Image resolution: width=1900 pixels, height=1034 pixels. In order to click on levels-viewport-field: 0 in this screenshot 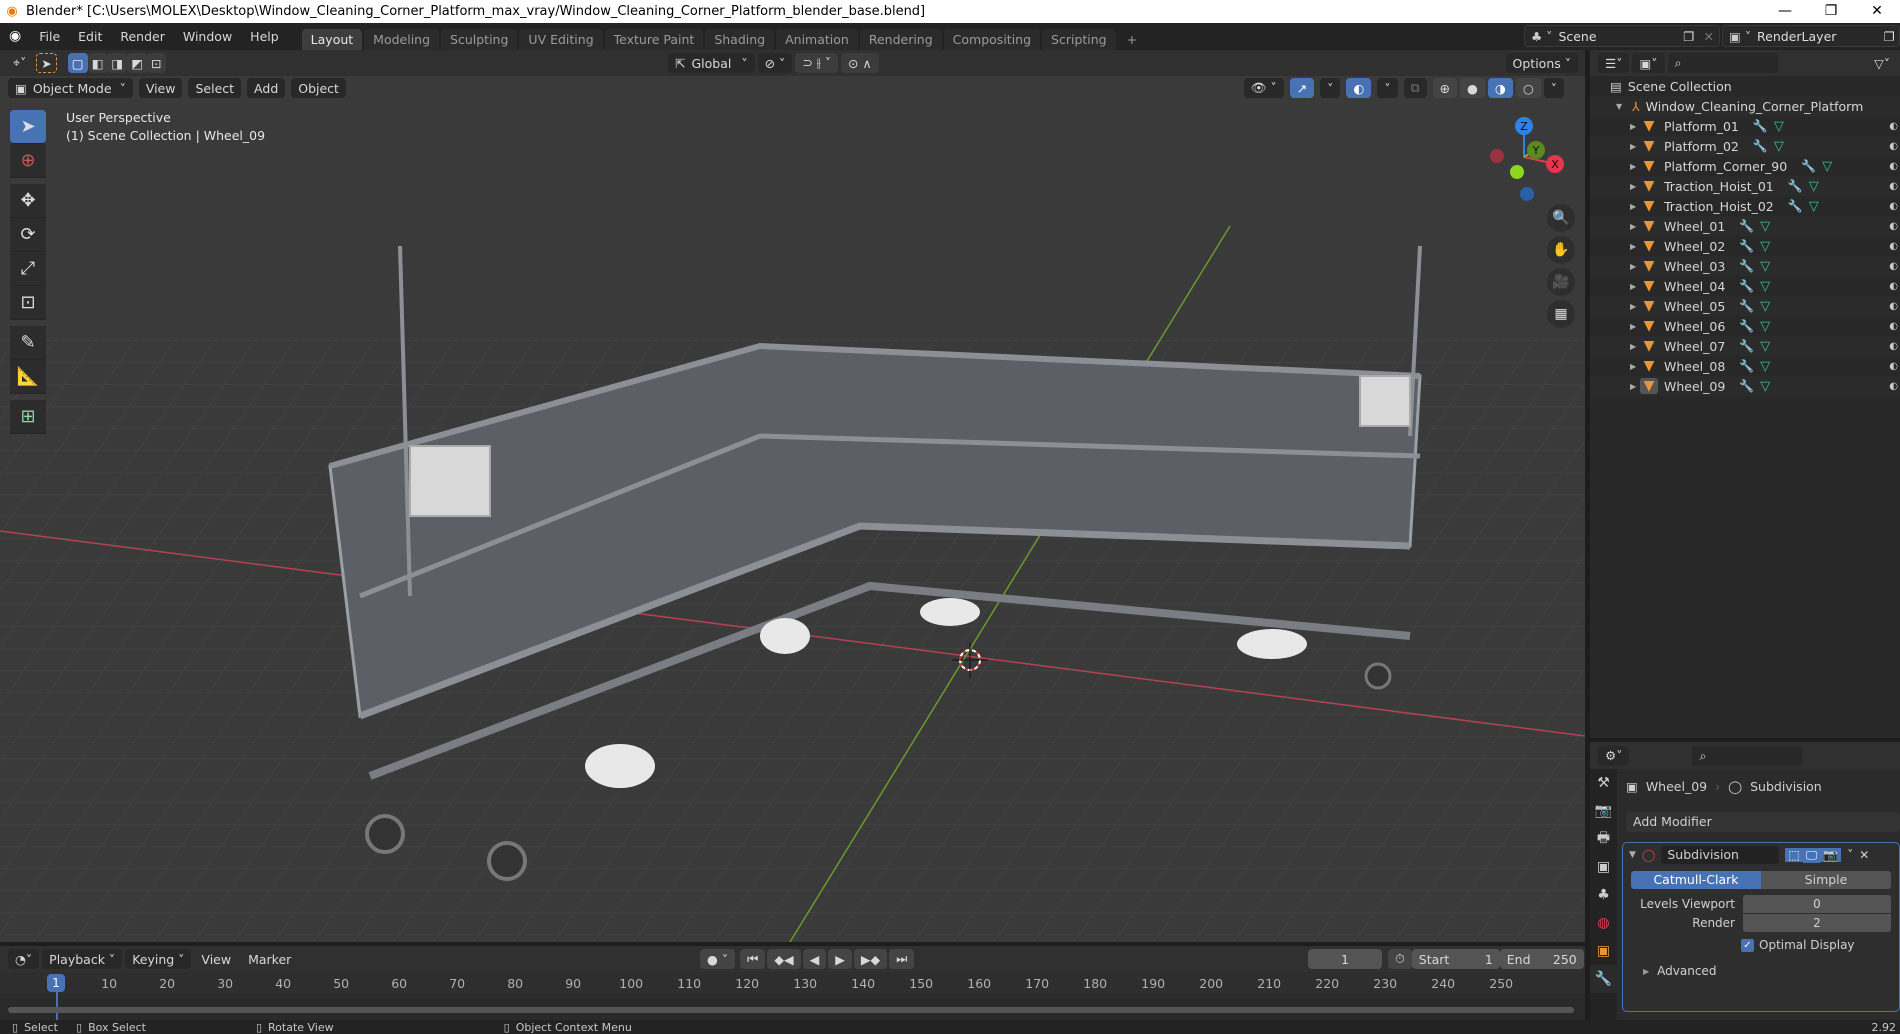, I will do `click(1817, 904)`.